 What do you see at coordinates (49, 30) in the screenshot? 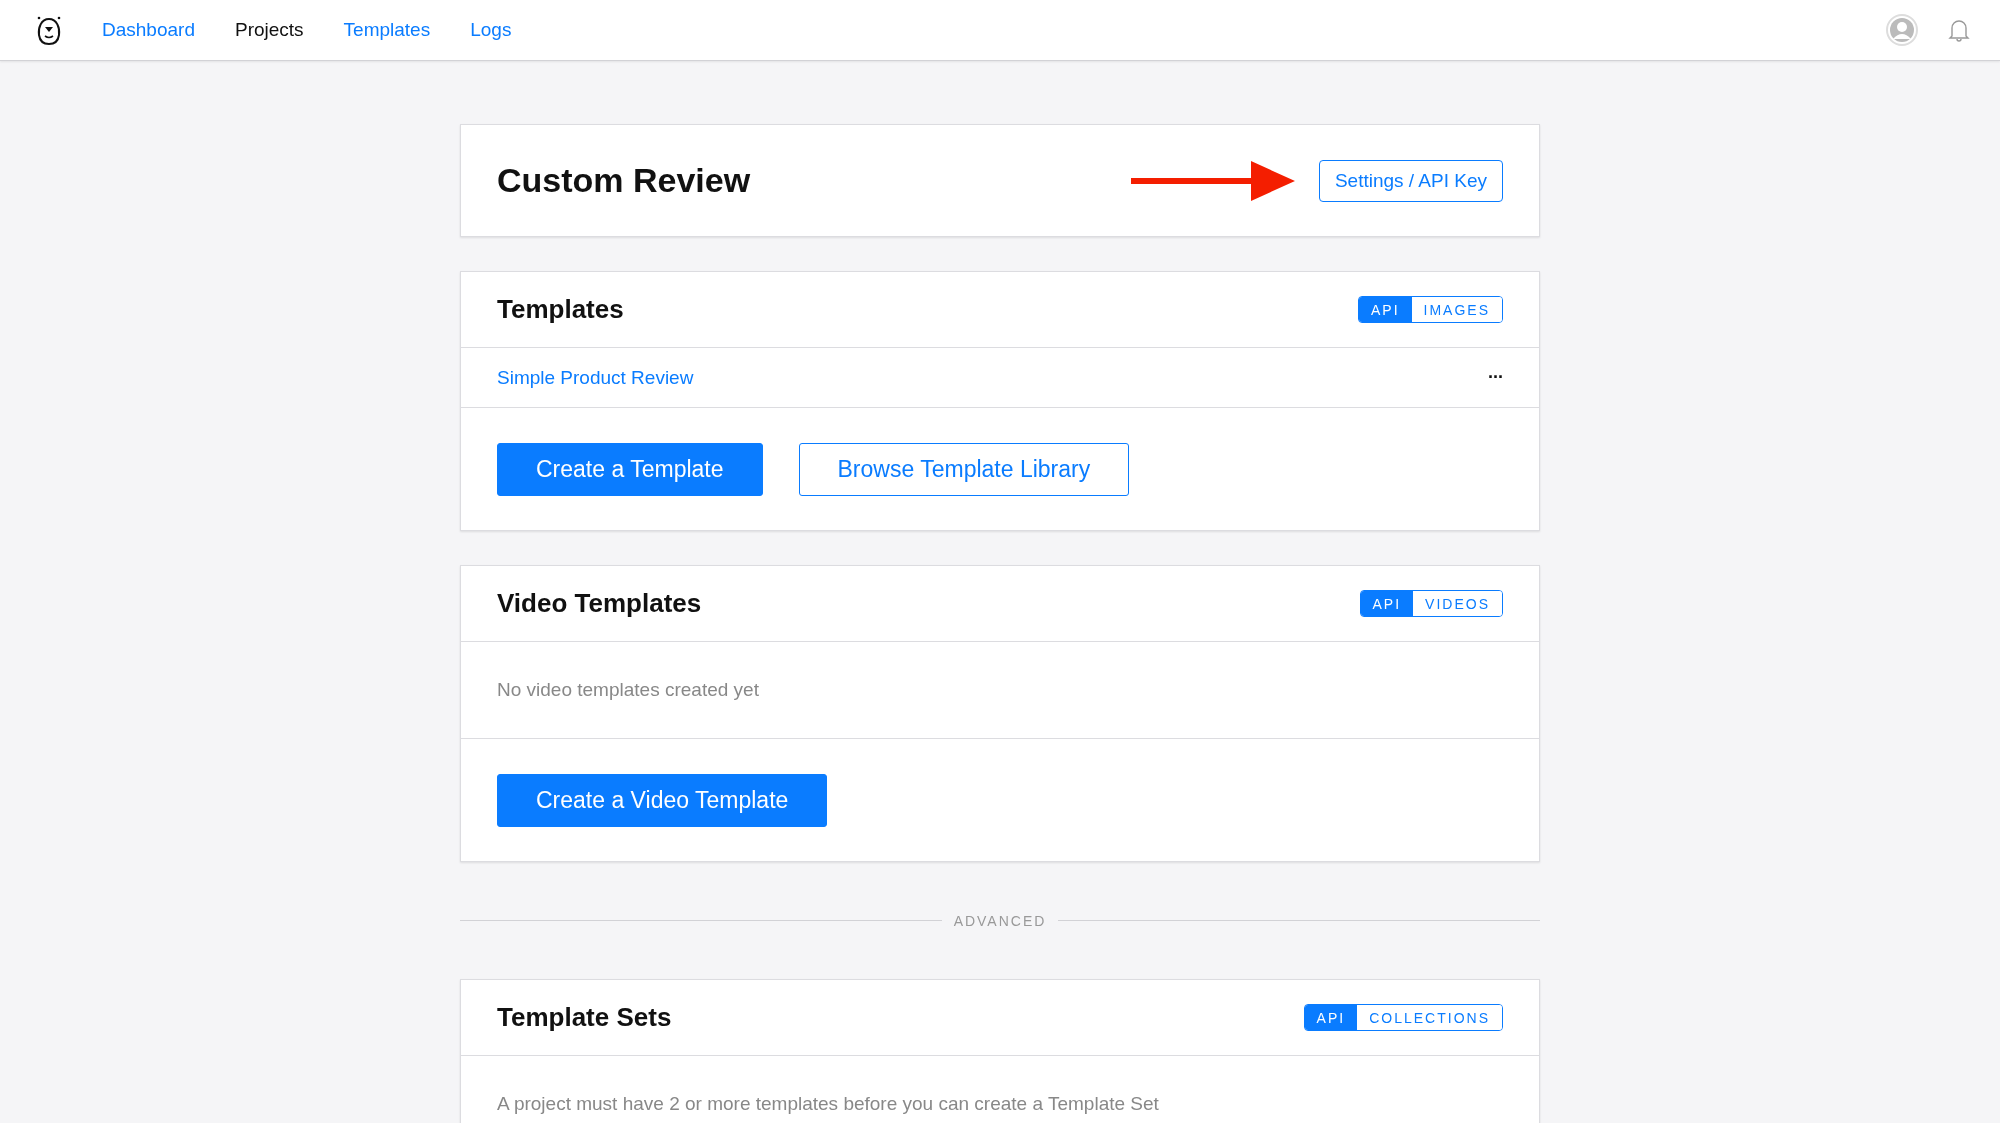
I see `bear-logo-icon` at bounding box center [49, 30].